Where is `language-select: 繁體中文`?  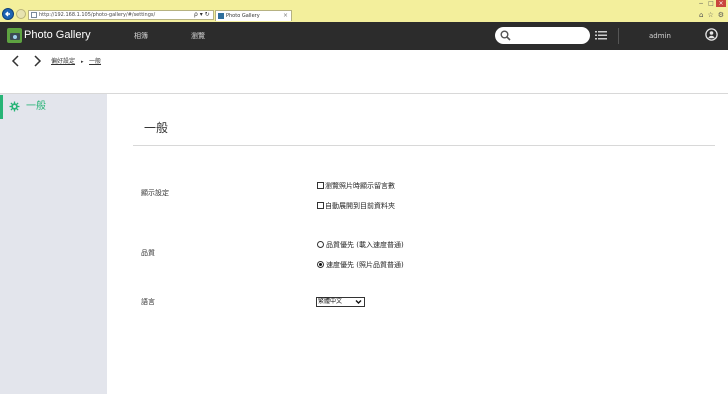 language-select: 繁體中文 is located at coordinates (340, 302).